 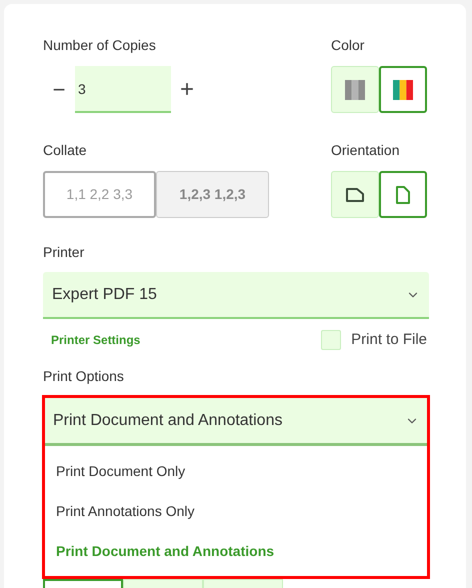 I want to click on print-to-file-checkbox, so click(x=331, y=340).